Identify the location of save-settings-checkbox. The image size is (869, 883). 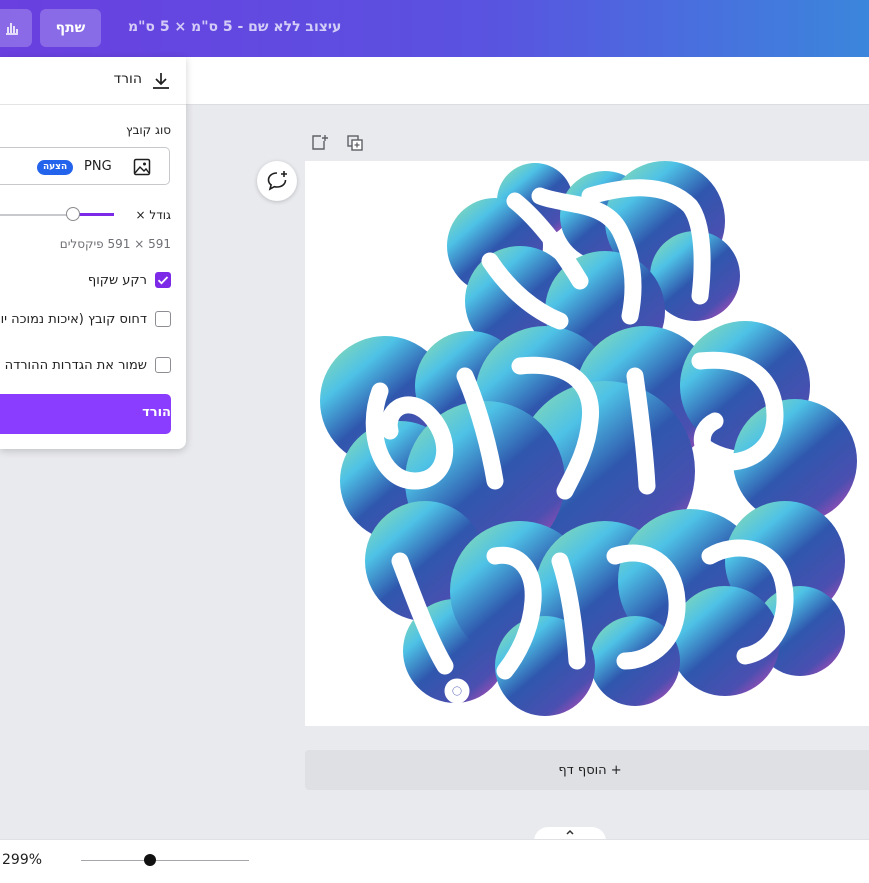
(163, 365).